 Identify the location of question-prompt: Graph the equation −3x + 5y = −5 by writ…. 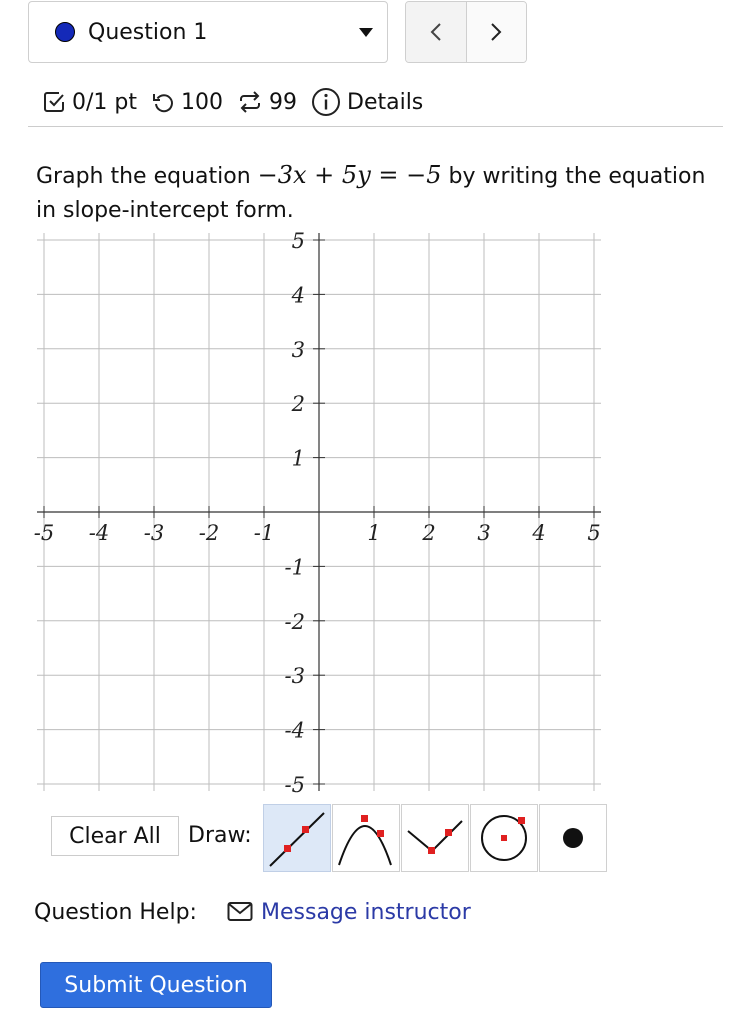
(376, 193).